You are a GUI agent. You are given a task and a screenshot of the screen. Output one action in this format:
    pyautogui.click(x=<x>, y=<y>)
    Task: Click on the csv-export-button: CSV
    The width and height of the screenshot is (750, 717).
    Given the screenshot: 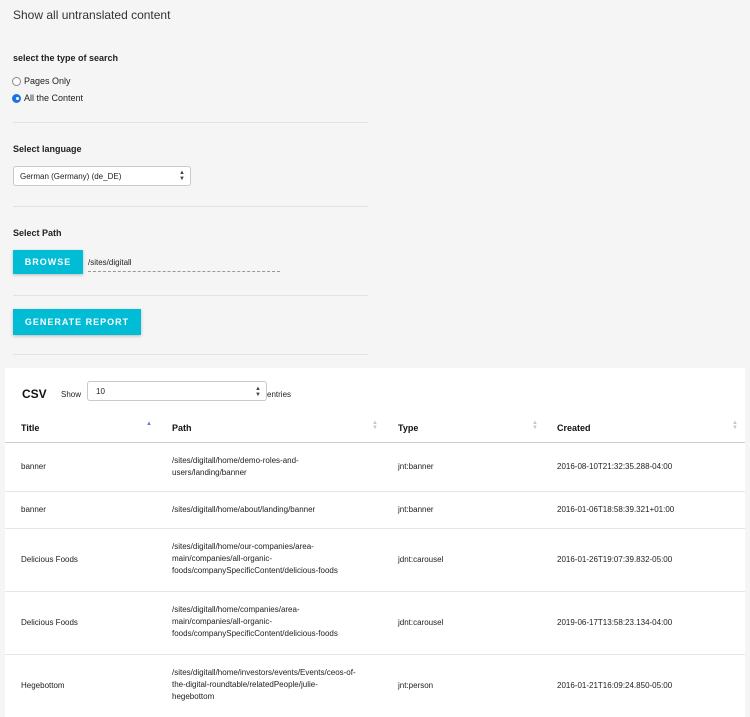 What is the action you would take?
    pyautogui.click(x=34, y=394)
    